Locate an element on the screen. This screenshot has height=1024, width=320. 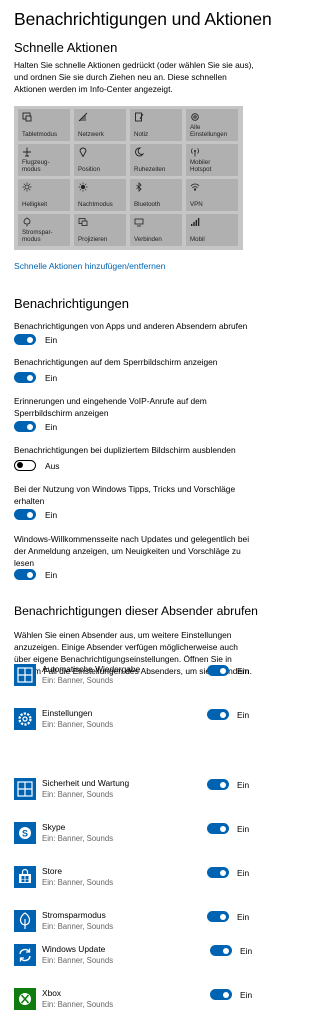
tile-vpn: VPN is located at coordinates (212, 195).